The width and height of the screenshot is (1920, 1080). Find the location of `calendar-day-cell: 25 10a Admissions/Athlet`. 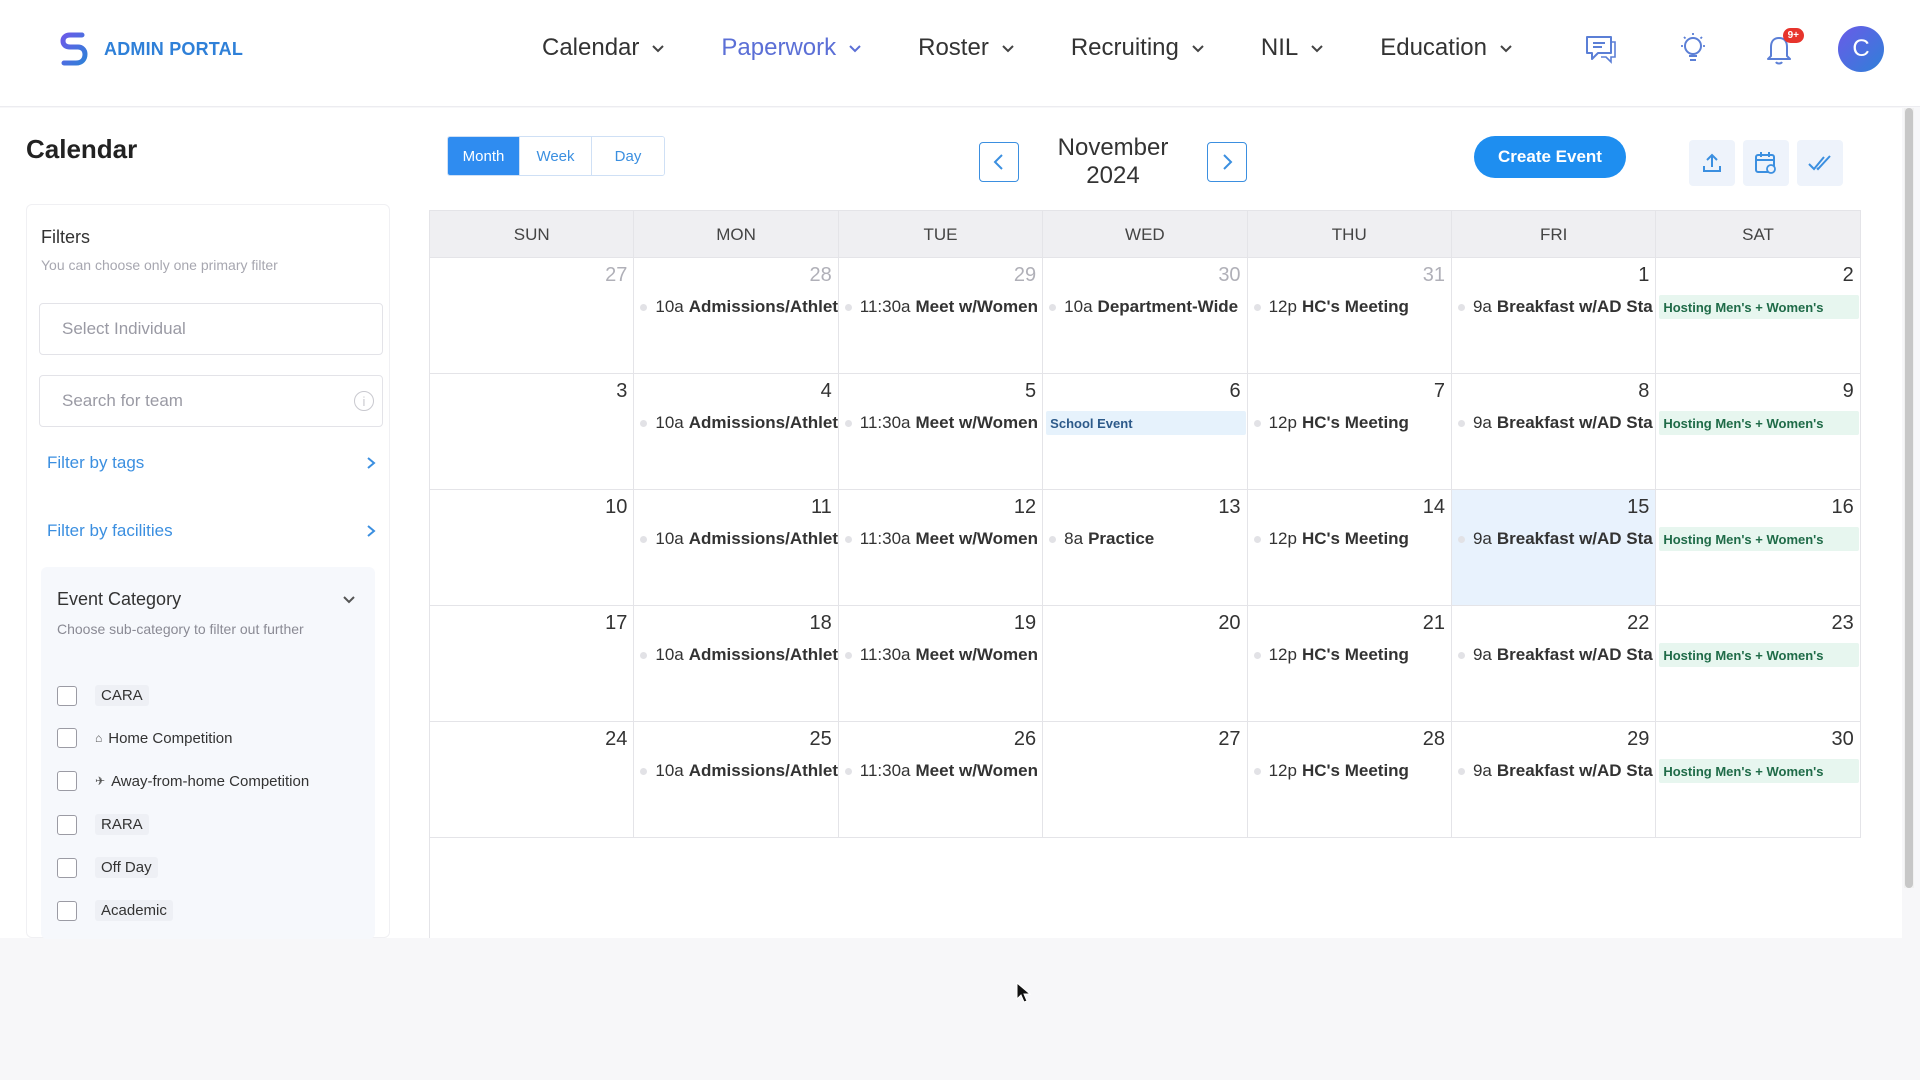

calendar-day-cell: 25 10a Admissions/Athlet is located at coordinates (736, 779).